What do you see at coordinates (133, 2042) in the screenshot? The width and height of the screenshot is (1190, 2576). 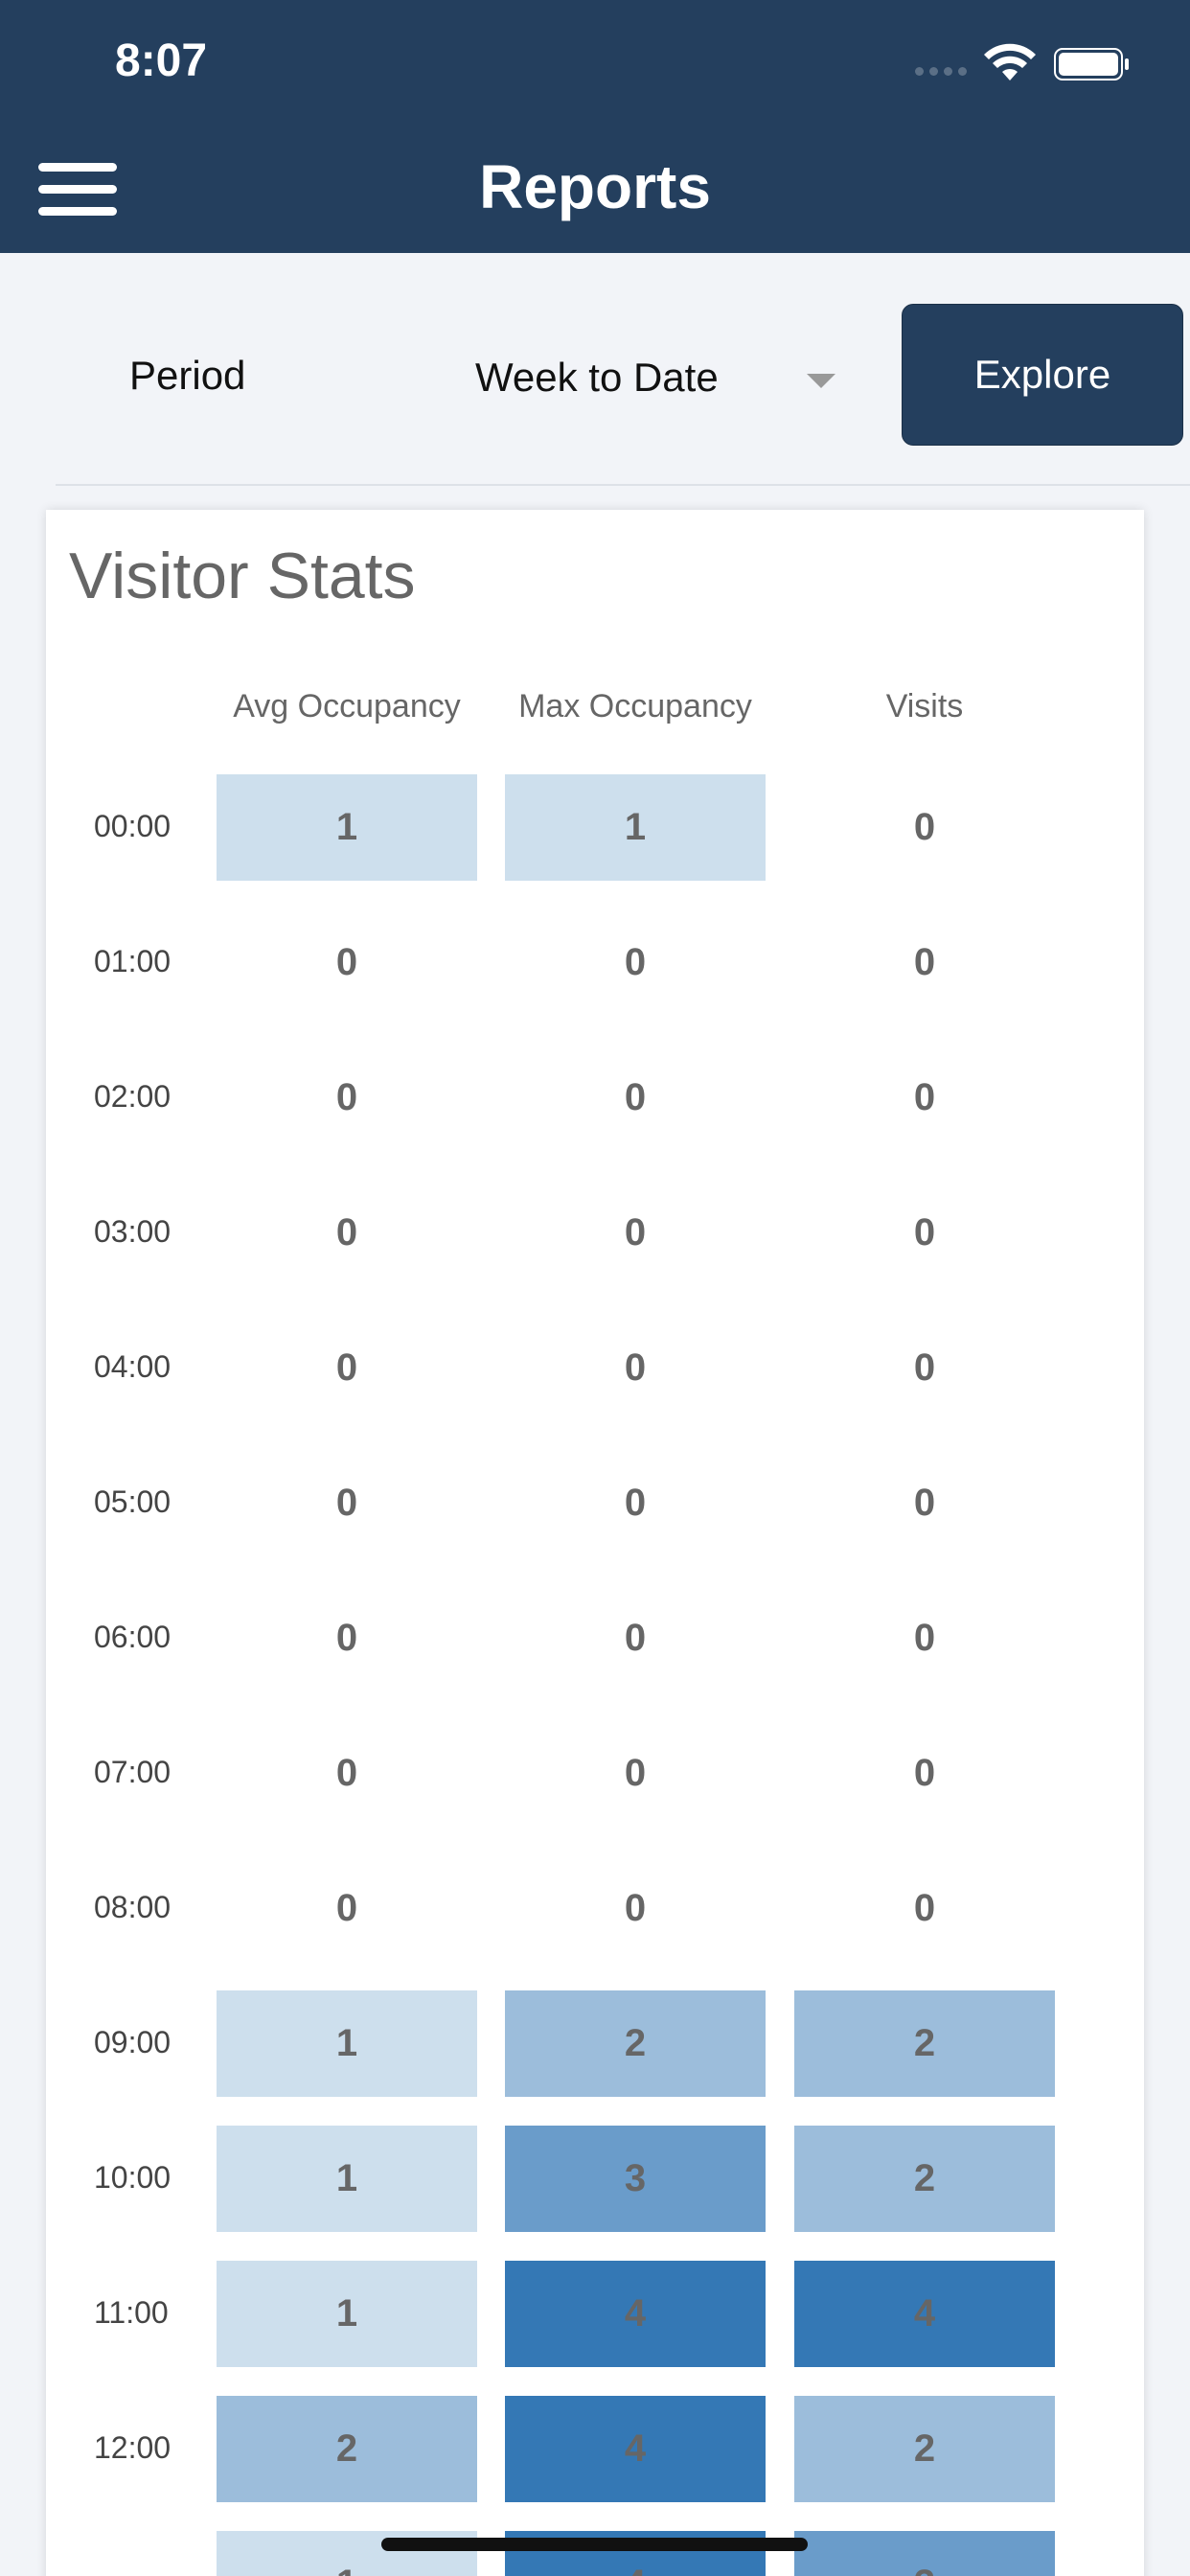 I see `row-time-label: 09:00` at bounding box center [133, 2042].